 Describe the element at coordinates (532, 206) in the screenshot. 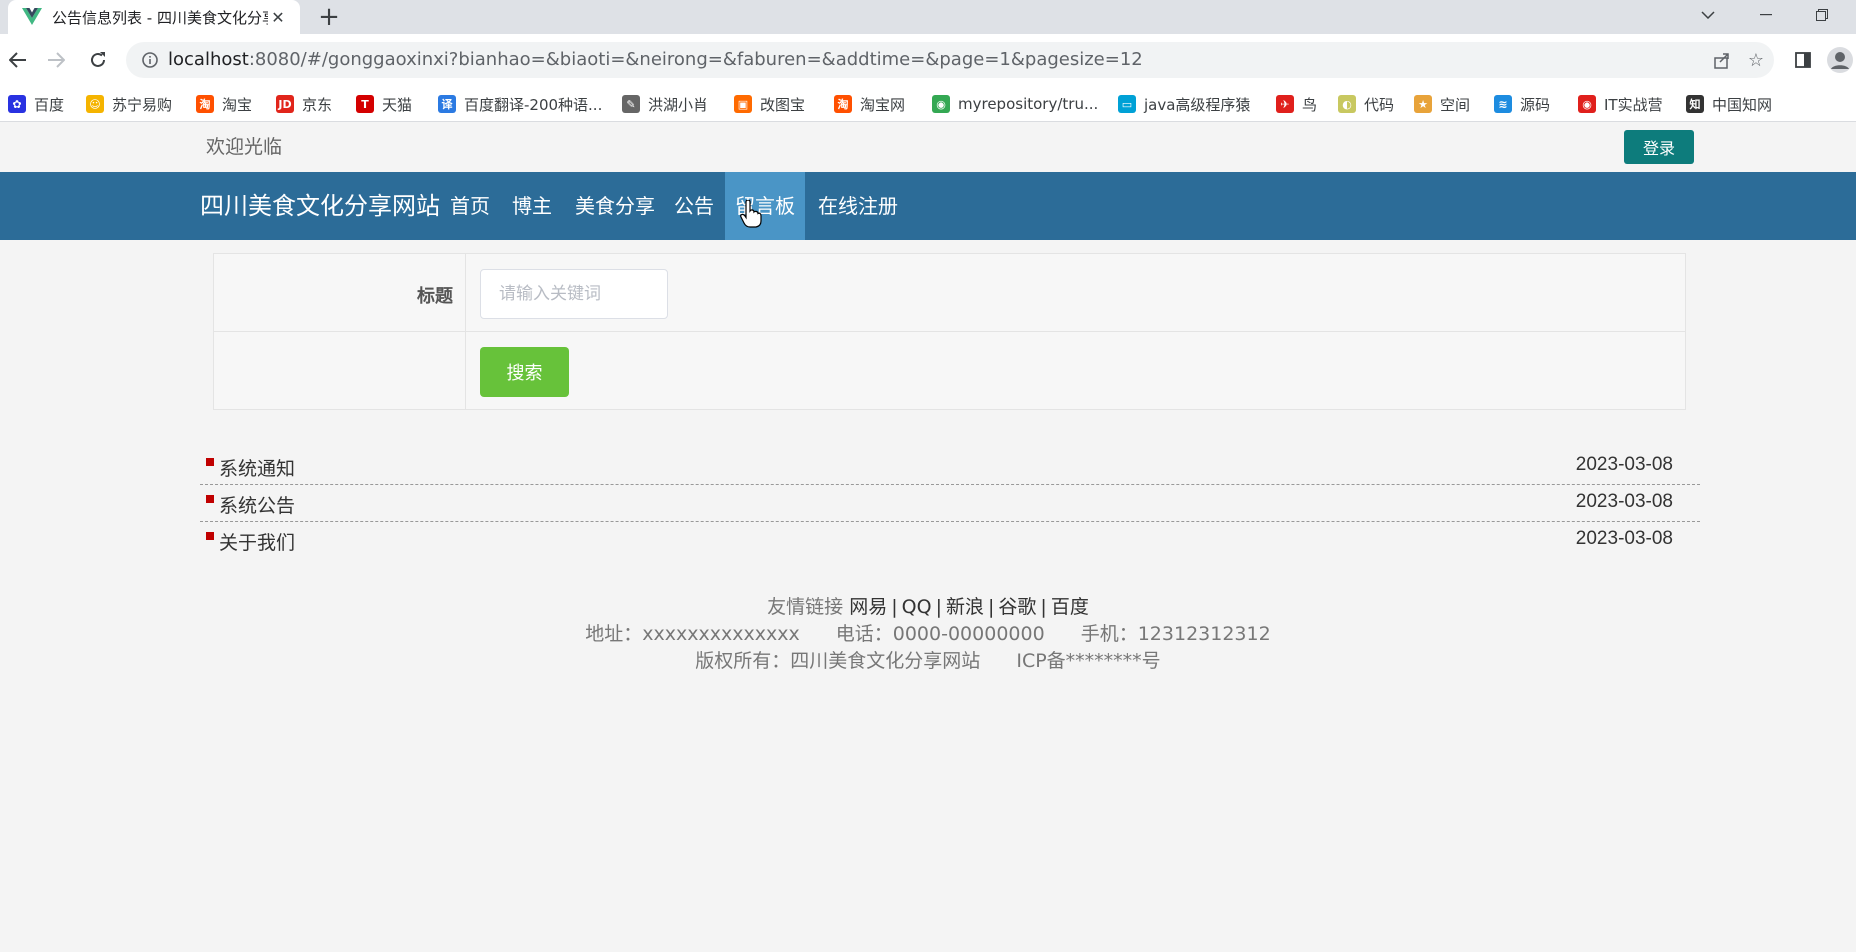

I see `nav-bloggers: 博主` at that location.